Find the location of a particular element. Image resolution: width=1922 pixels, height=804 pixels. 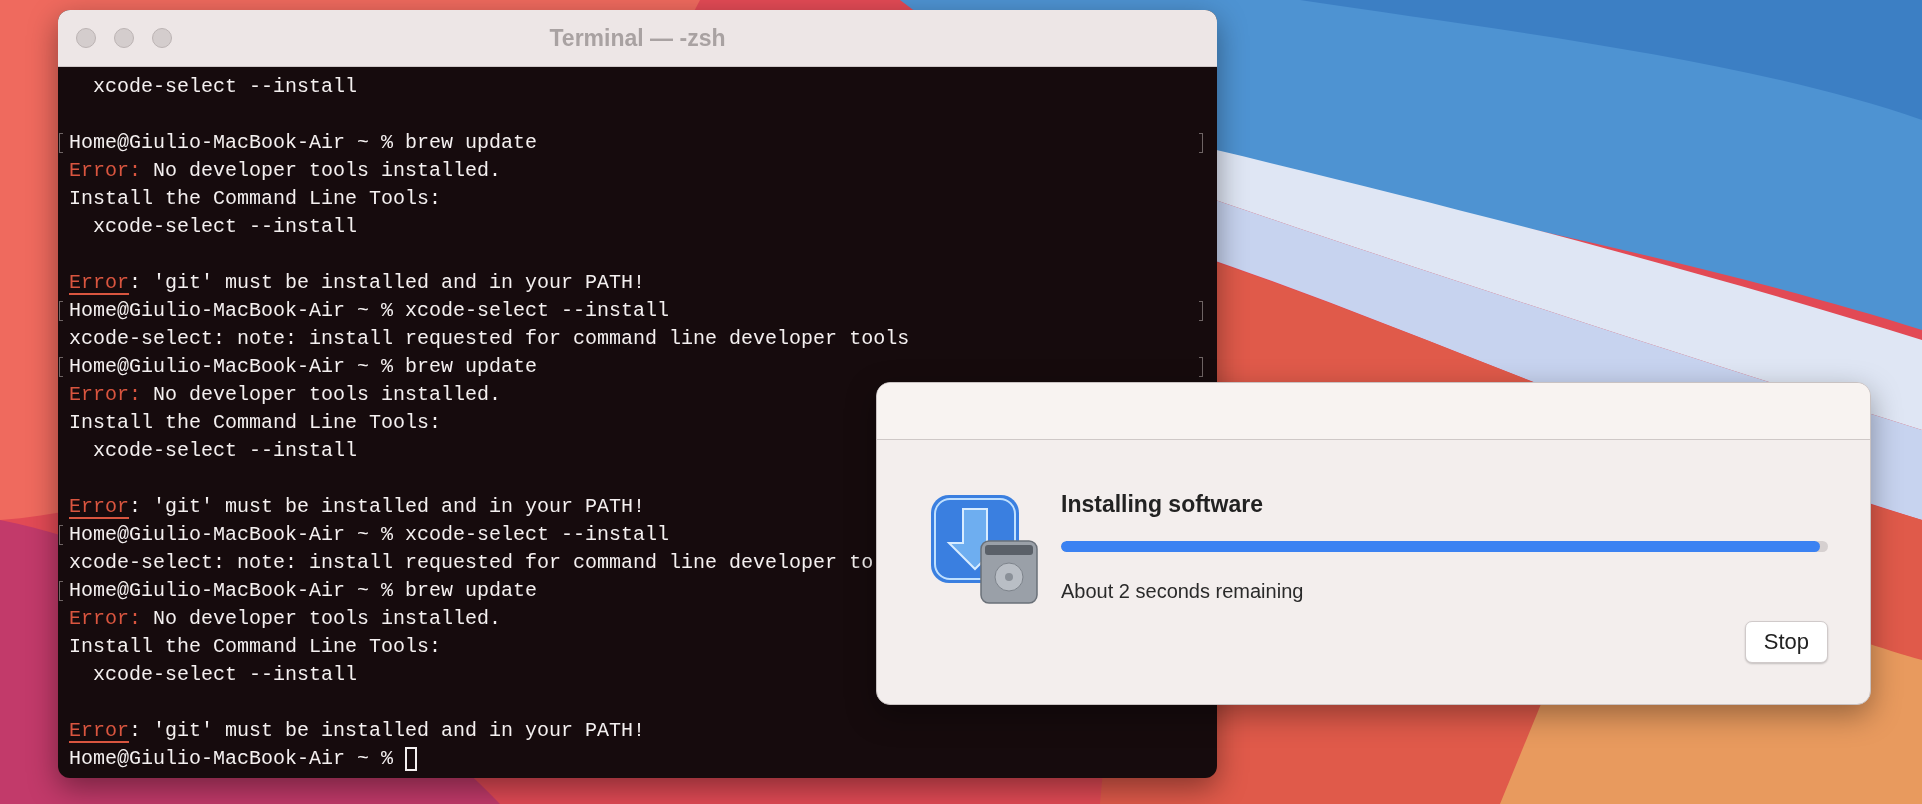

window-title: Terminal — -zsh is located at coordinates (637, 38).